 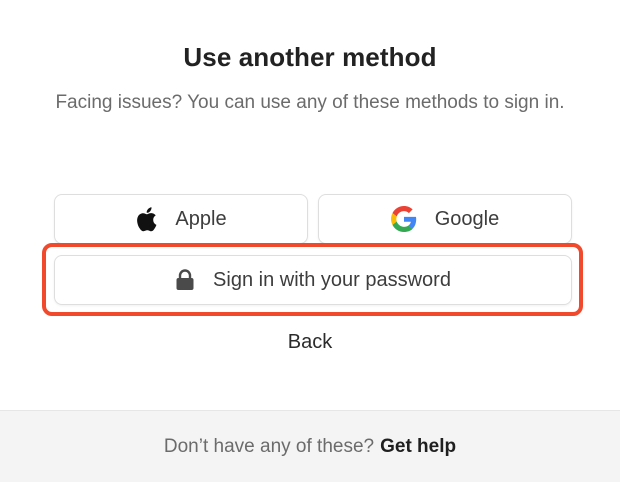 I want to click on get-help-link: Get help, so click(x=418, y=447).